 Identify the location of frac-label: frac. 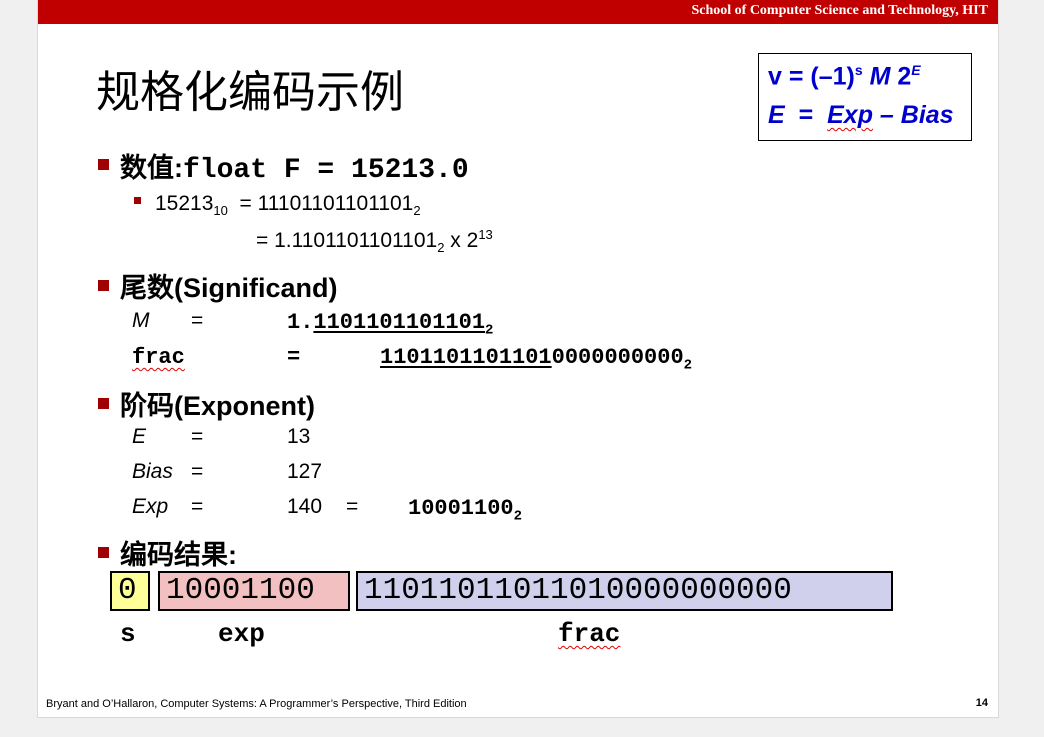
(158, 357).